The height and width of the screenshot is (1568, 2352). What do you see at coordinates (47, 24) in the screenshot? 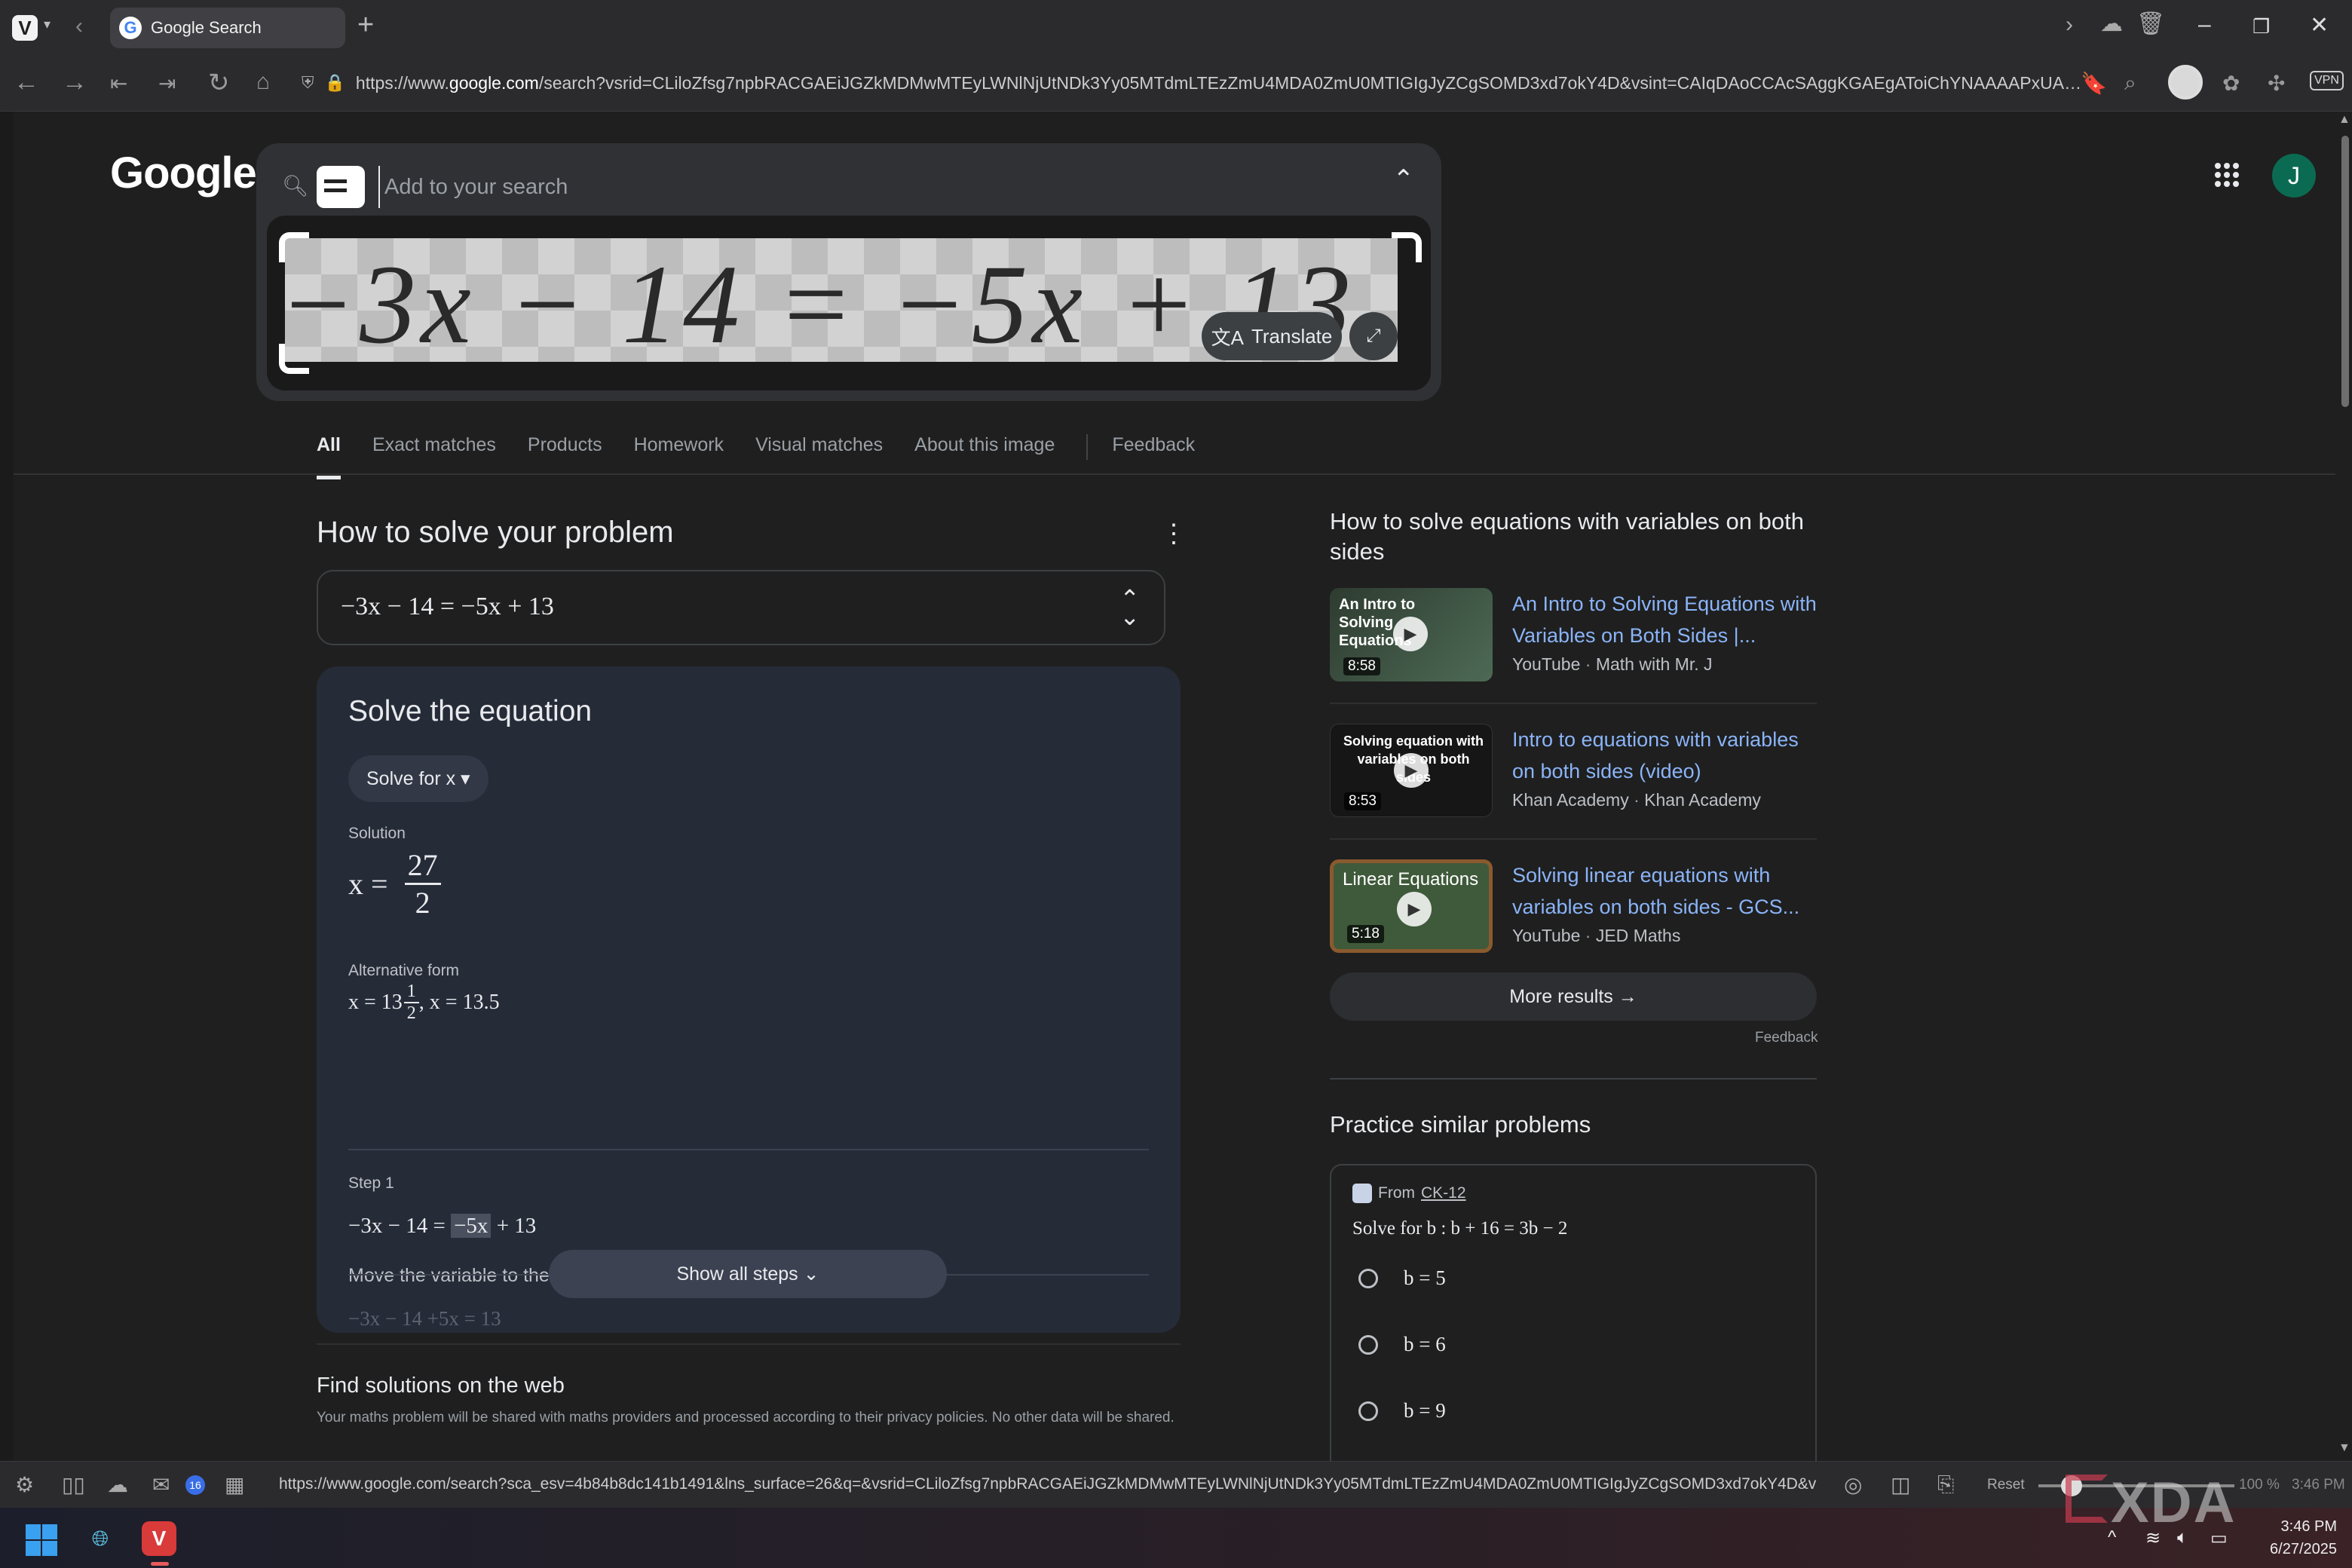
I see `chevron-down-icon: ▾` at bounding box center [47, 24].